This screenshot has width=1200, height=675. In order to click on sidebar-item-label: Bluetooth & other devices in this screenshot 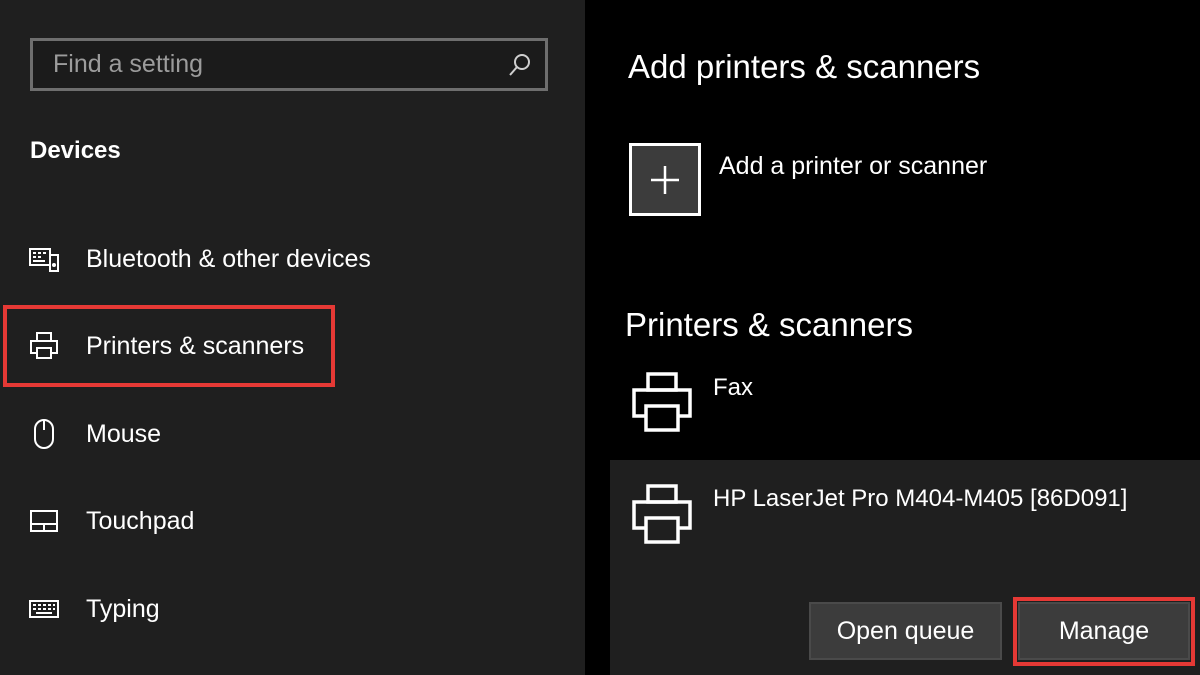, I will do `click(228, 259)`.